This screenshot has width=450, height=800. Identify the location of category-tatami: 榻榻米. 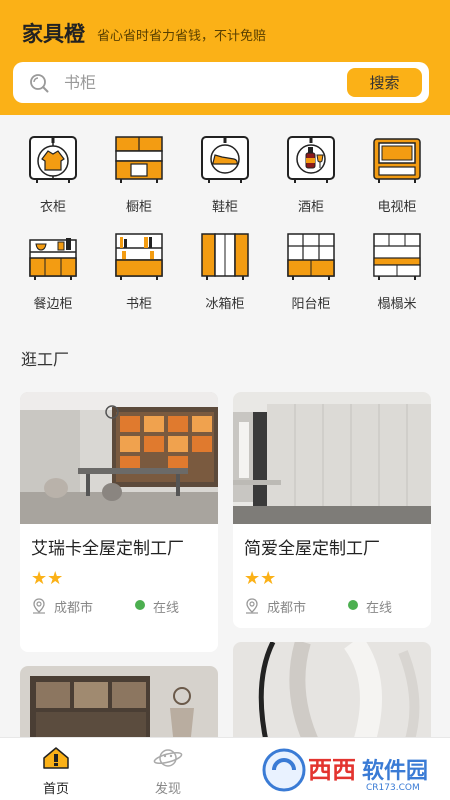
(397, 272).